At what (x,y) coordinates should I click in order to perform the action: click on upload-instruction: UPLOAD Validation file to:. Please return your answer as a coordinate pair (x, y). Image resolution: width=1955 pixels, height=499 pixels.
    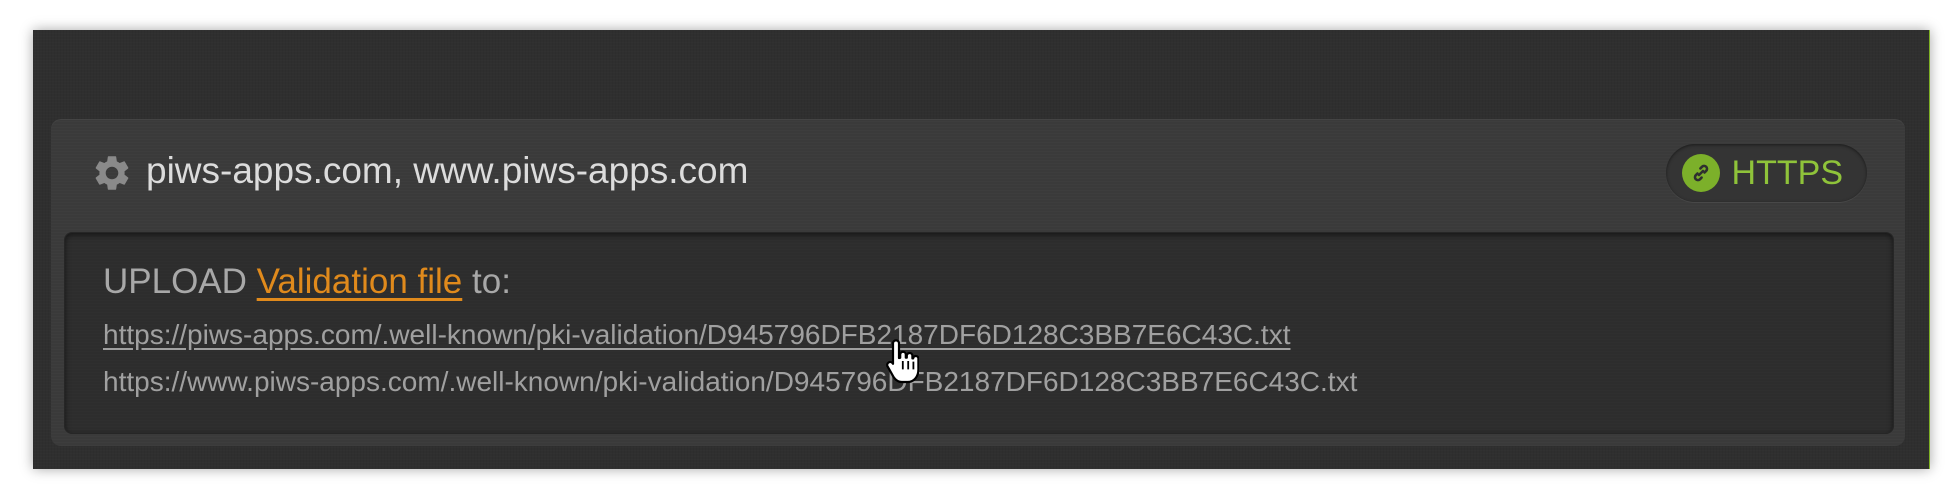
    Looking at the image, I should click on (307, 282).